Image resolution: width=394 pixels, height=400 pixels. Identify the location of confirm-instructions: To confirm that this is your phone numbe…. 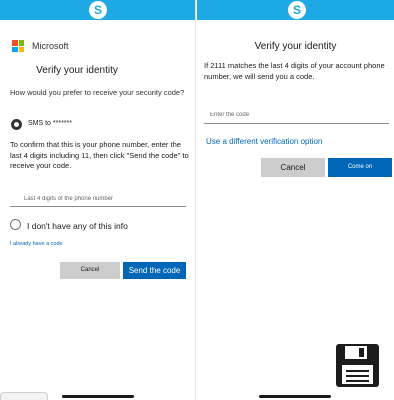
(99, 155).